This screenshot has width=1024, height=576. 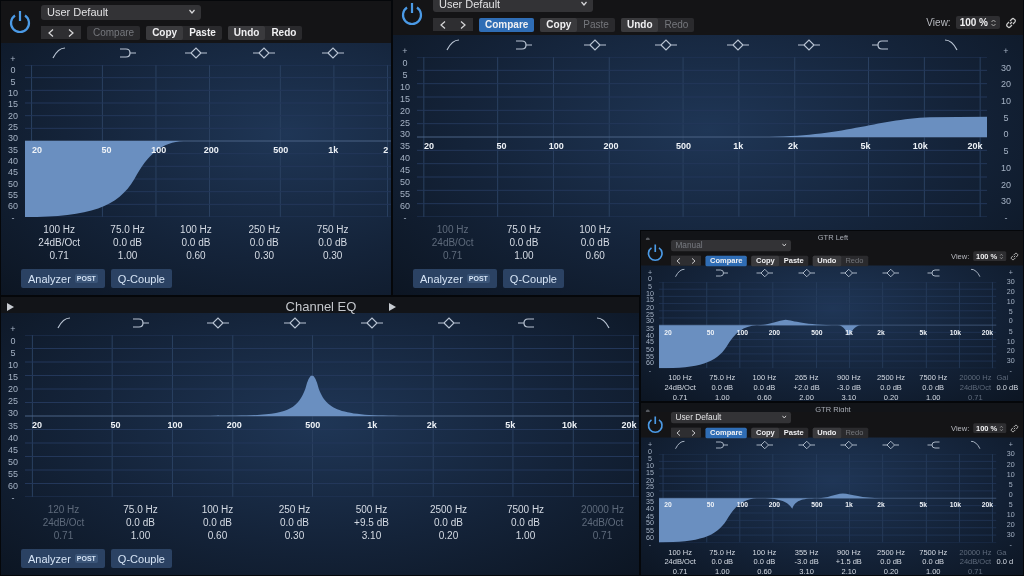 I want to click on db-axis-label: 5, so click(x=13, y=354).